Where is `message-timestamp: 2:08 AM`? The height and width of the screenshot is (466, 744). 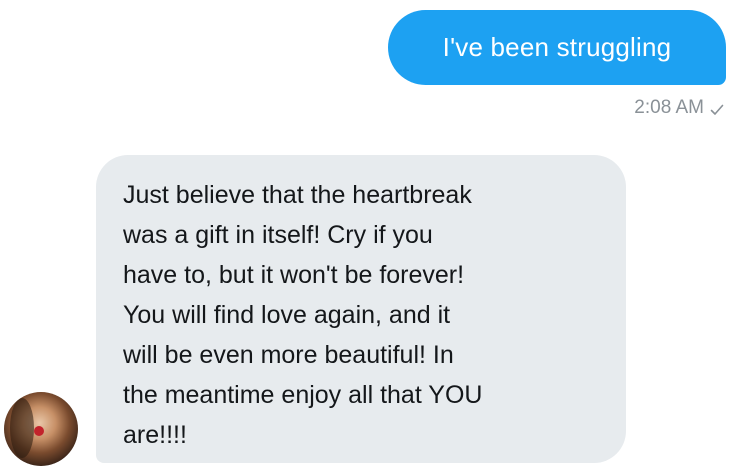 message-timestamp: 2:08 AM is located at coordinates (669, 107).